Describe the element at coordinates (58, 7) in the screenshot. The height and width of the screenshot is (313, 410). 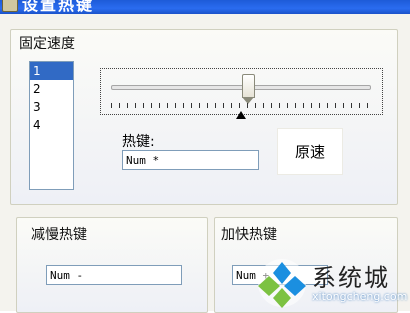
I see `window-title: 设置热键` at that location.